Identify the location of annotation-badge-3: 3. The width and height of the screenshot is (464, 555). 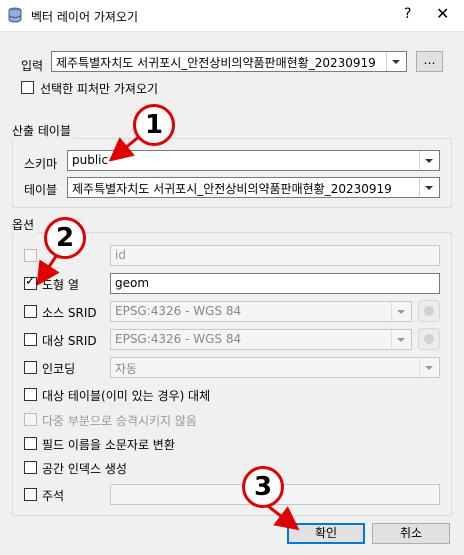
(263, 487).